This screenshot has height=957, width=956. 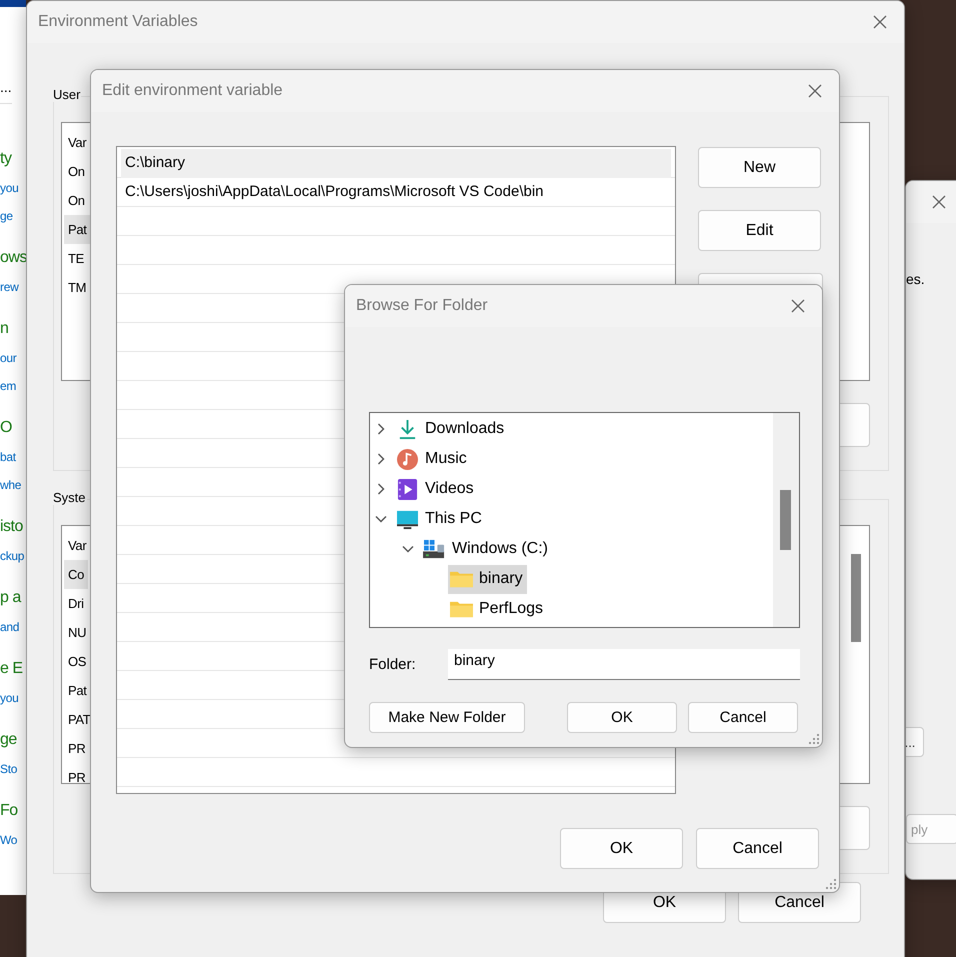 I want to click on window-title: Browse For Folder, so click(x=422, y=306).